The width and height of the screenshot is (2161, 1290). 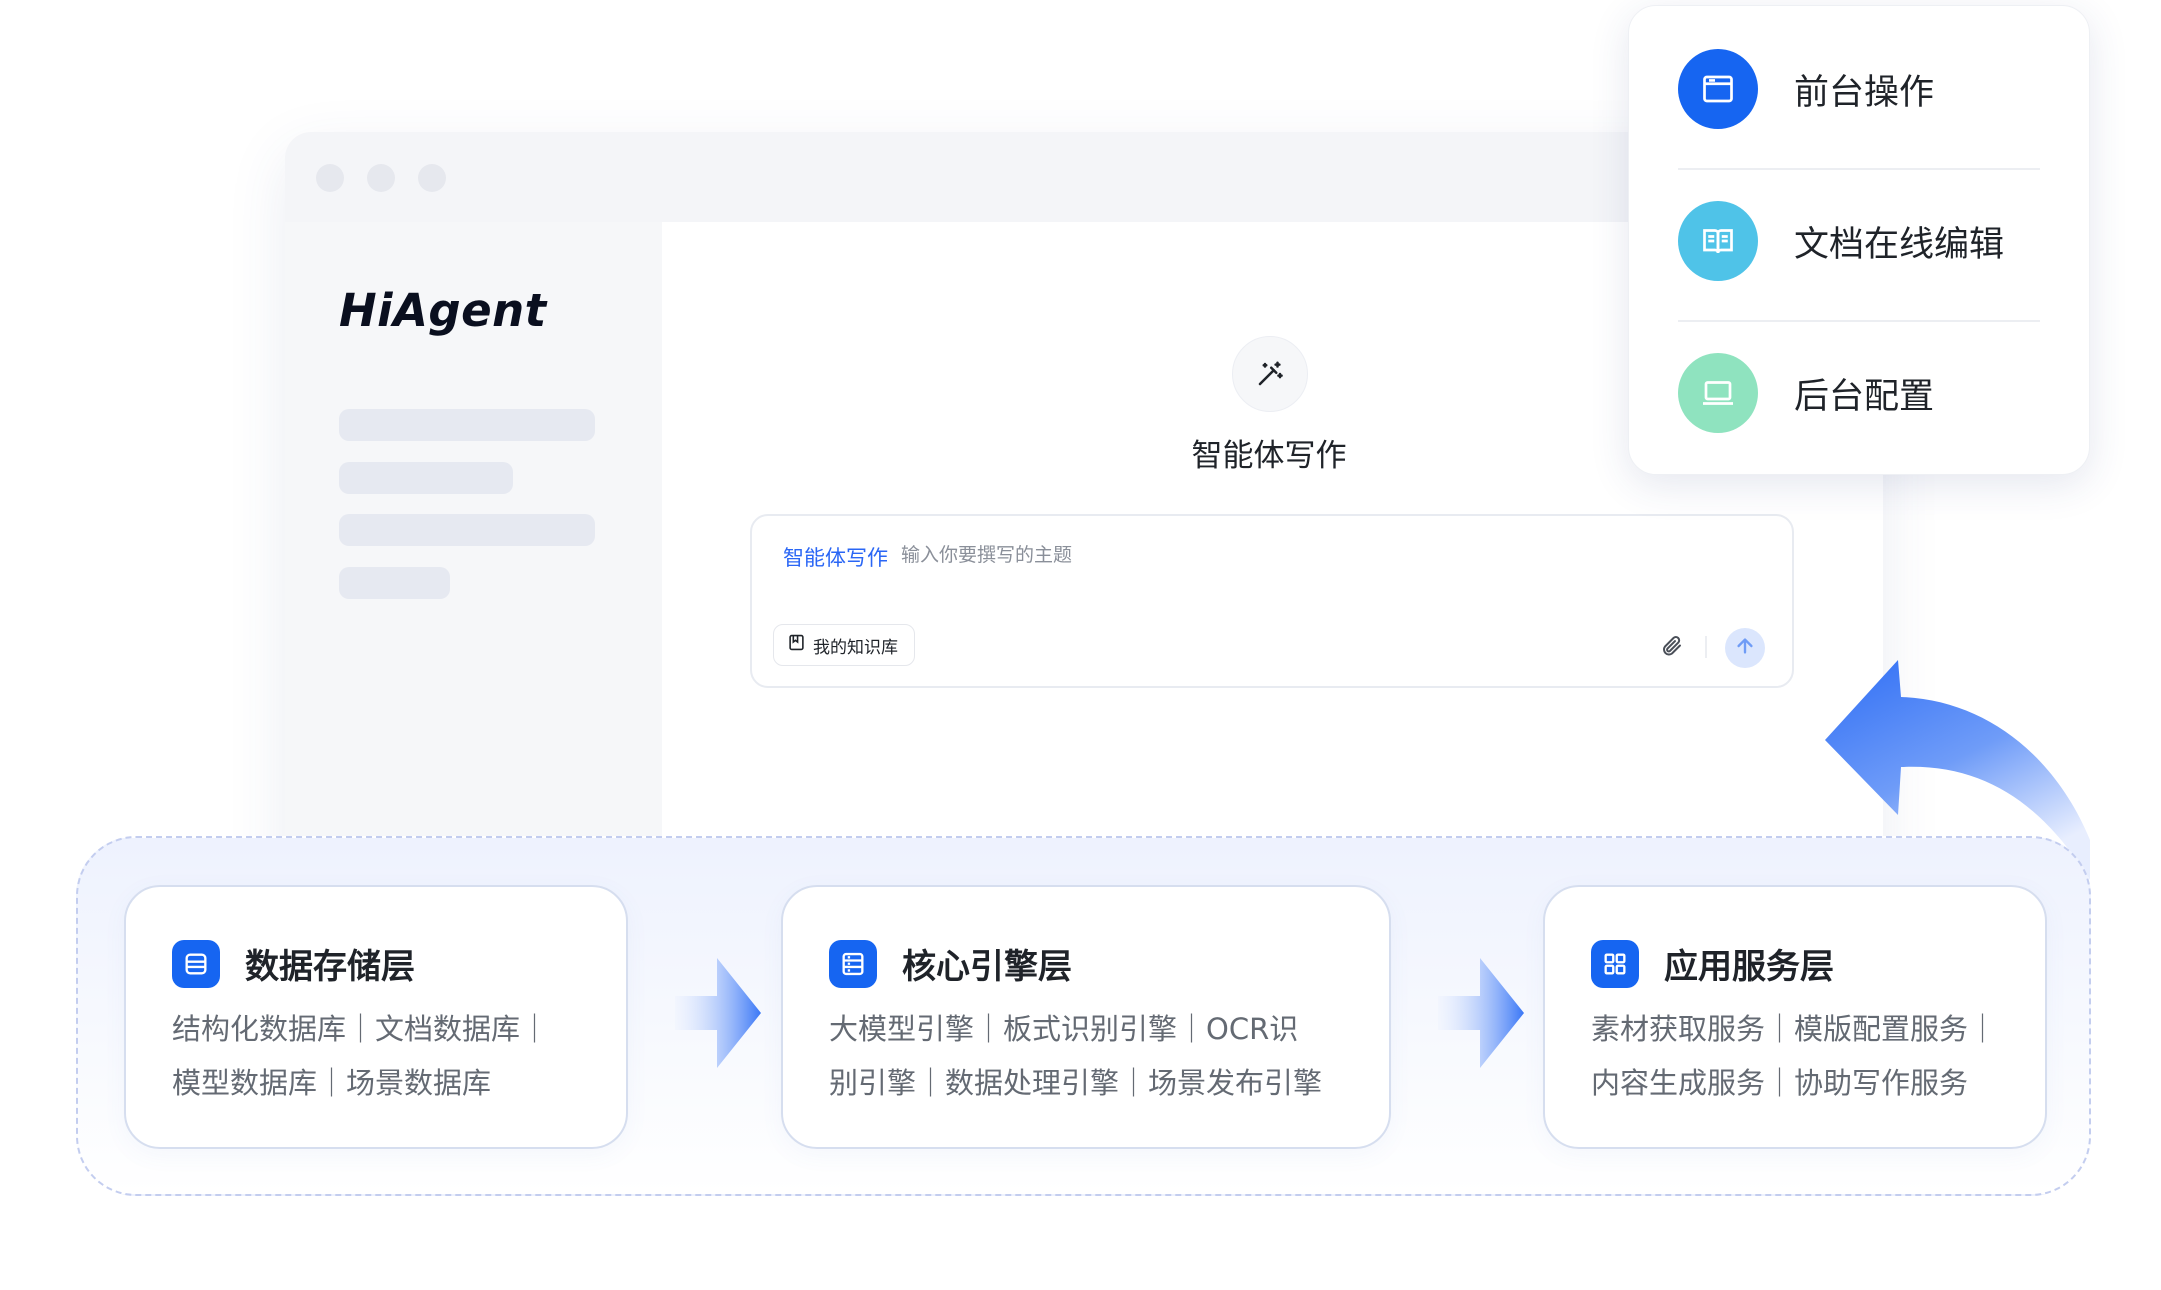 What do you see at coordinates (1718, 241) in the screenshot?
I see `book-icon` at bounding box center [1718, 241].